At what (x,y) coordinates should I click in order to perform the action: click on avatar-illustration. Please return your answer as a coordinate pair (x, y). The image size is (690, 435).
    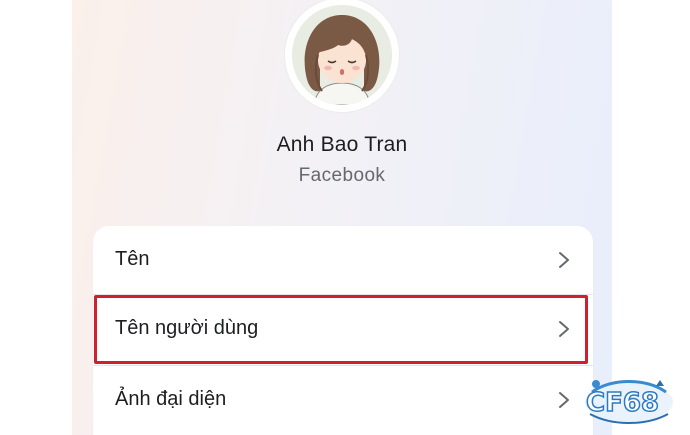
    Looking at the image, I should click on (342, 55).